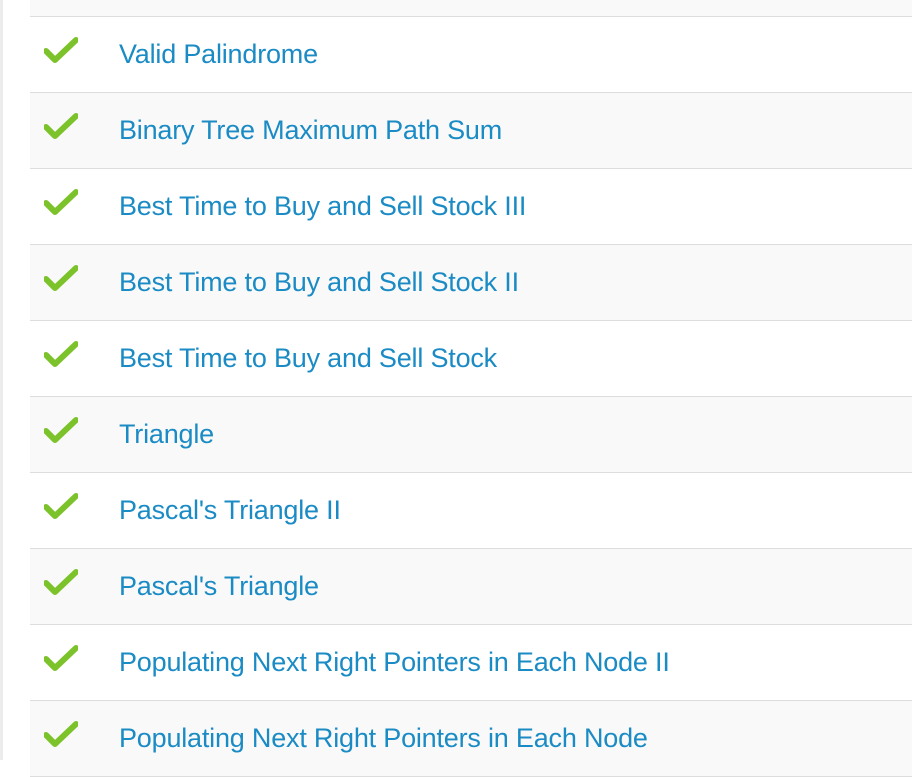 The height and width of the screenshot is (777, 912). Describe the element at coordinates (1, 380) in the screenshot. I see `left-border` at that location.